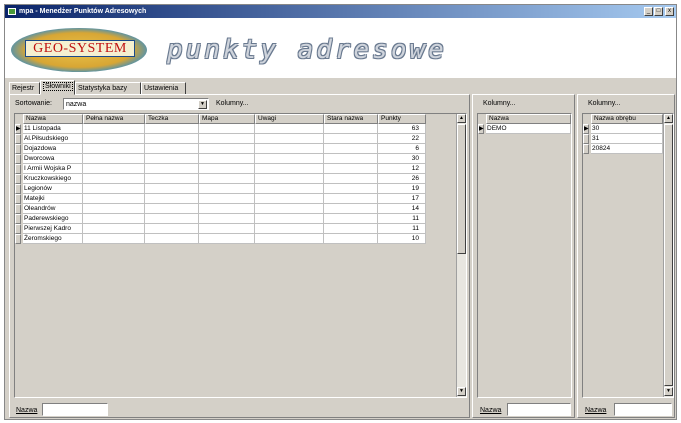  Describe the element at coordinates (53, 239) in the screenshot. I see `cell-nazwa: Żeromskiego` at that location.